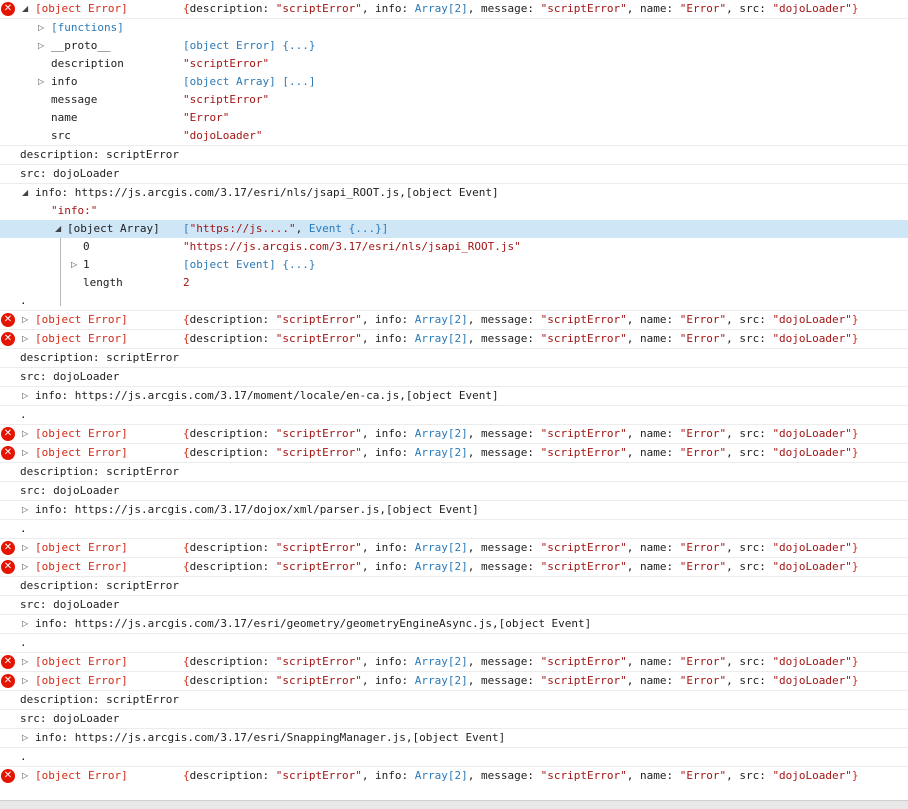 The width and height of the screenshot is (908, 809). What do you see at coordinates (64, 81) in the screenshot?
I see `property-key: info` at bounding box center [64, 81].